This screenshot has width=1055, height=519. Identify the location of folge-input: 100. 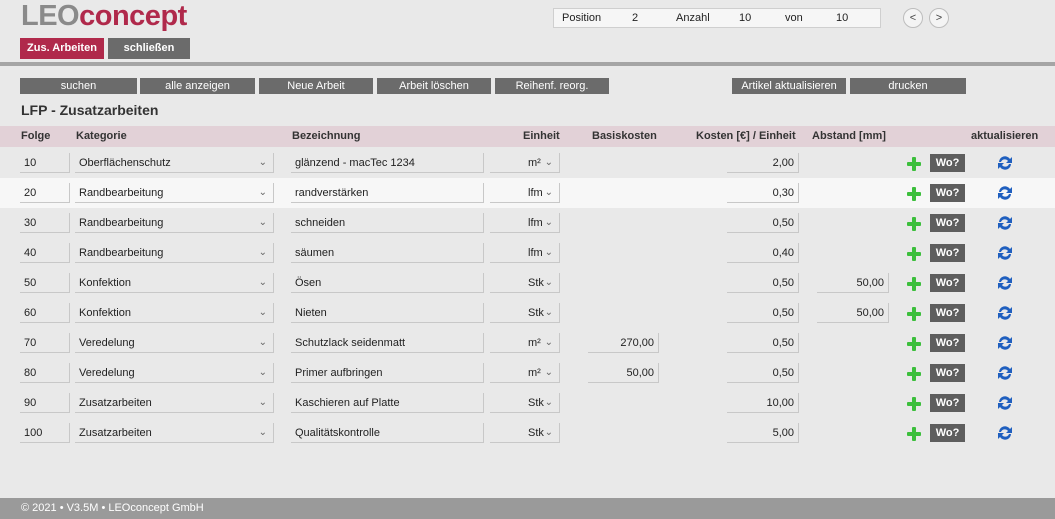
(45, 433).